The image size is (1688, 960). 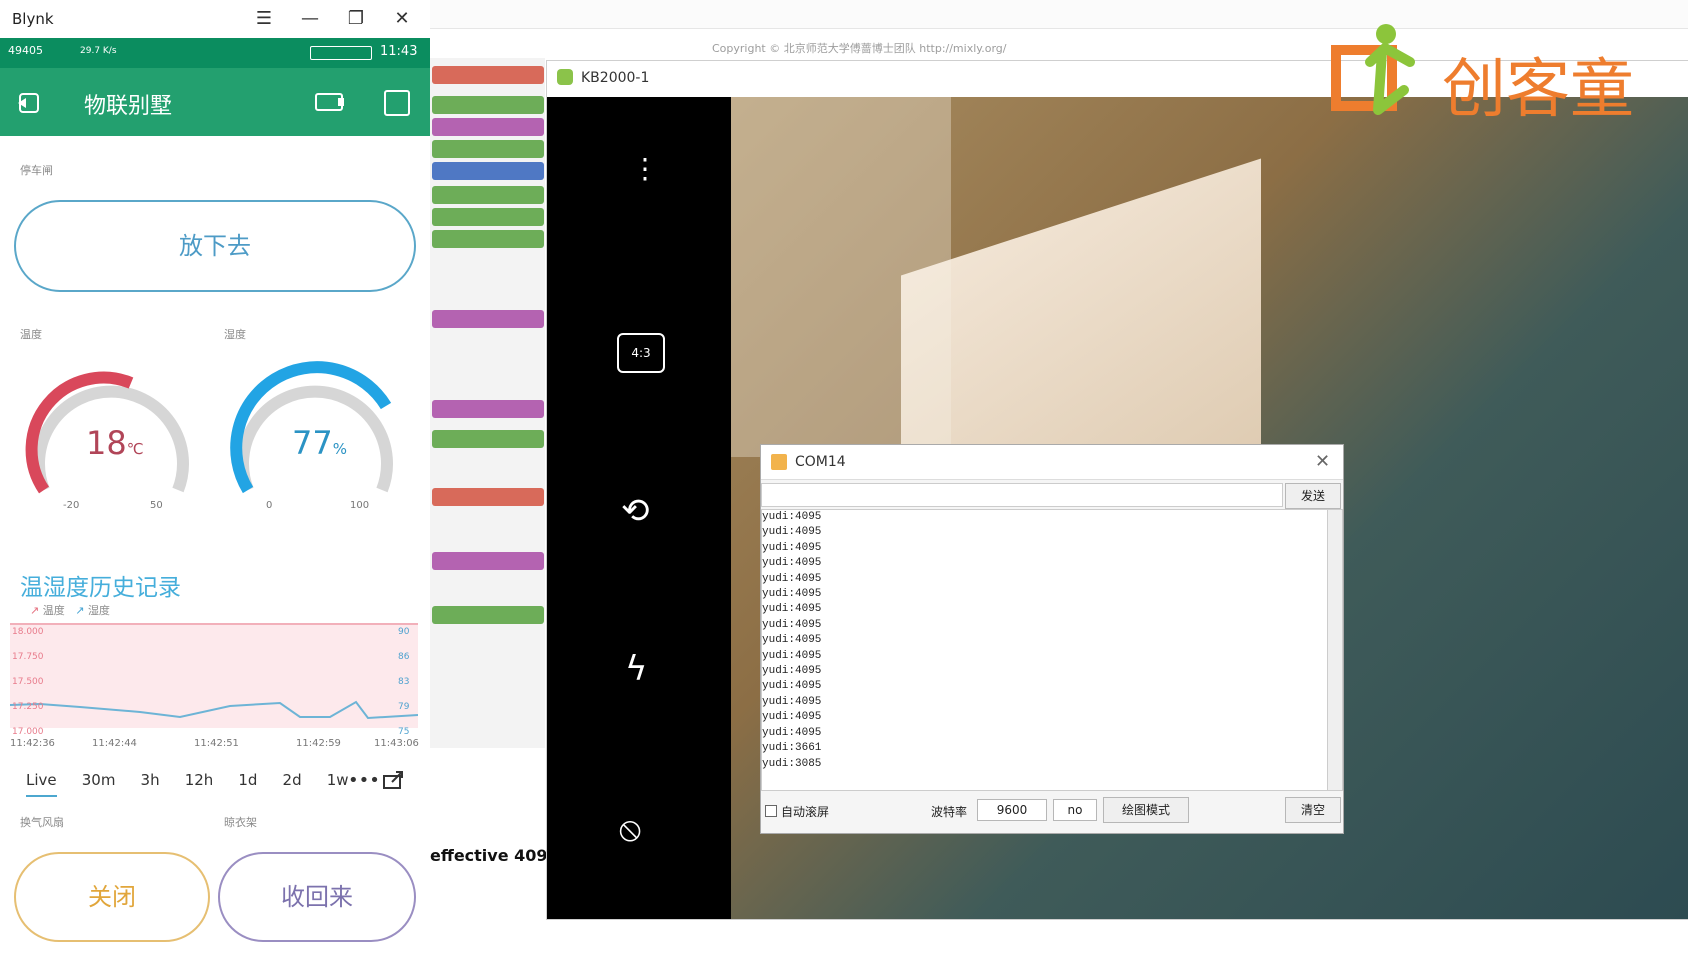 I want to click on time-axis-0: 11:42:36, so click(x=32, y=743).